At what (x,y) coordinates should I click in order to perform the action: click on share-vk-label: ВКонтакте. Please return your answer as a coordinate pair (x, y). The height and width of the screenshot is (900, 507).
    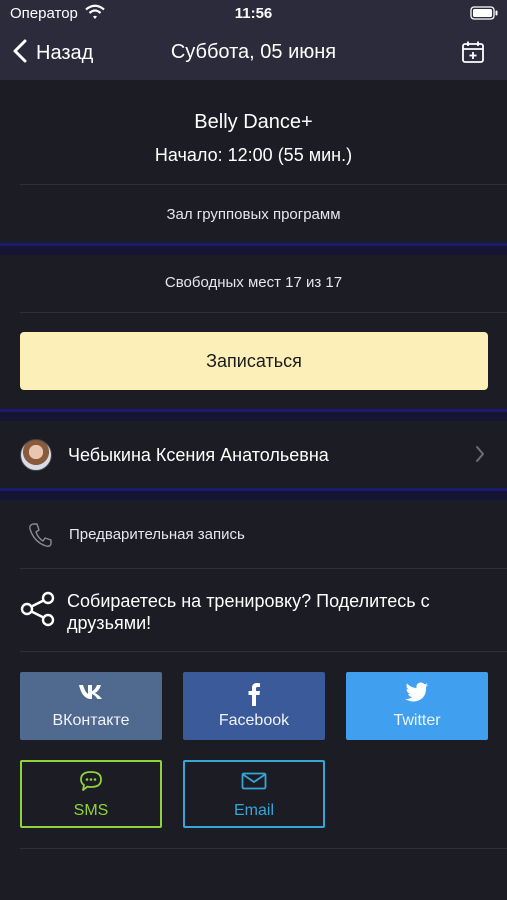
    Looking at the image, I should click on (91, 720).